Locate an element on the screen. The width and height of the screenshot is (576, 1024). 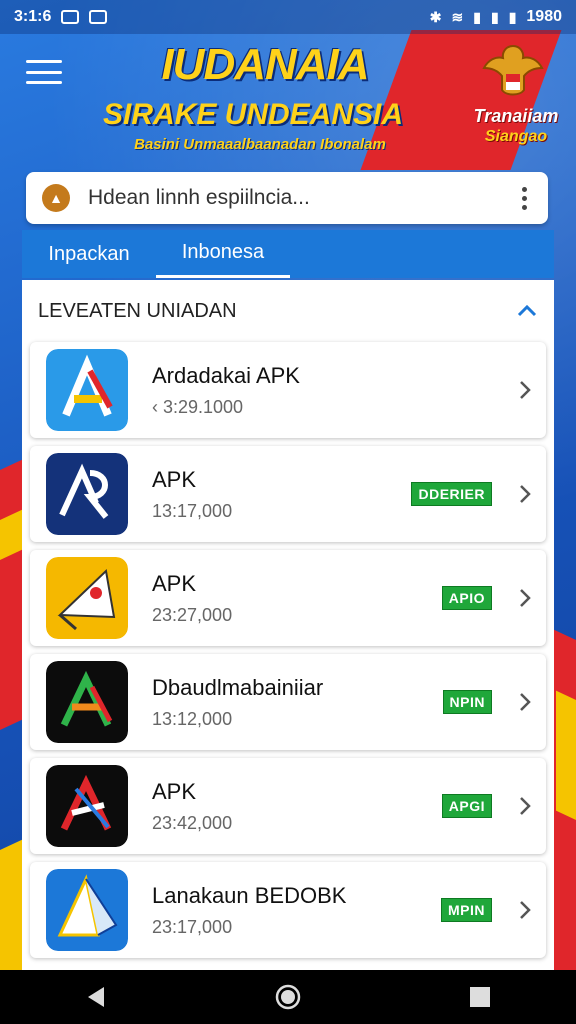
bluetooth-icon: ✱ is located at coordinates (435, 16).